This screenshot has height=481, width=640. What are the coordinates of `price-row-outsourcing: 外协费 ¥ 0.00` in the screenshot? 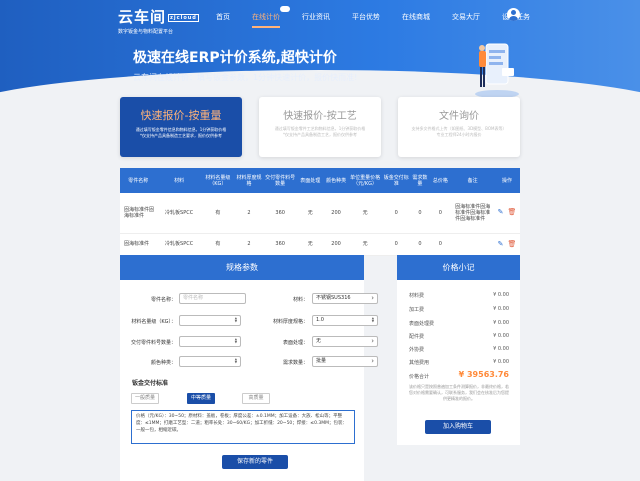 It's located at (459, 349).